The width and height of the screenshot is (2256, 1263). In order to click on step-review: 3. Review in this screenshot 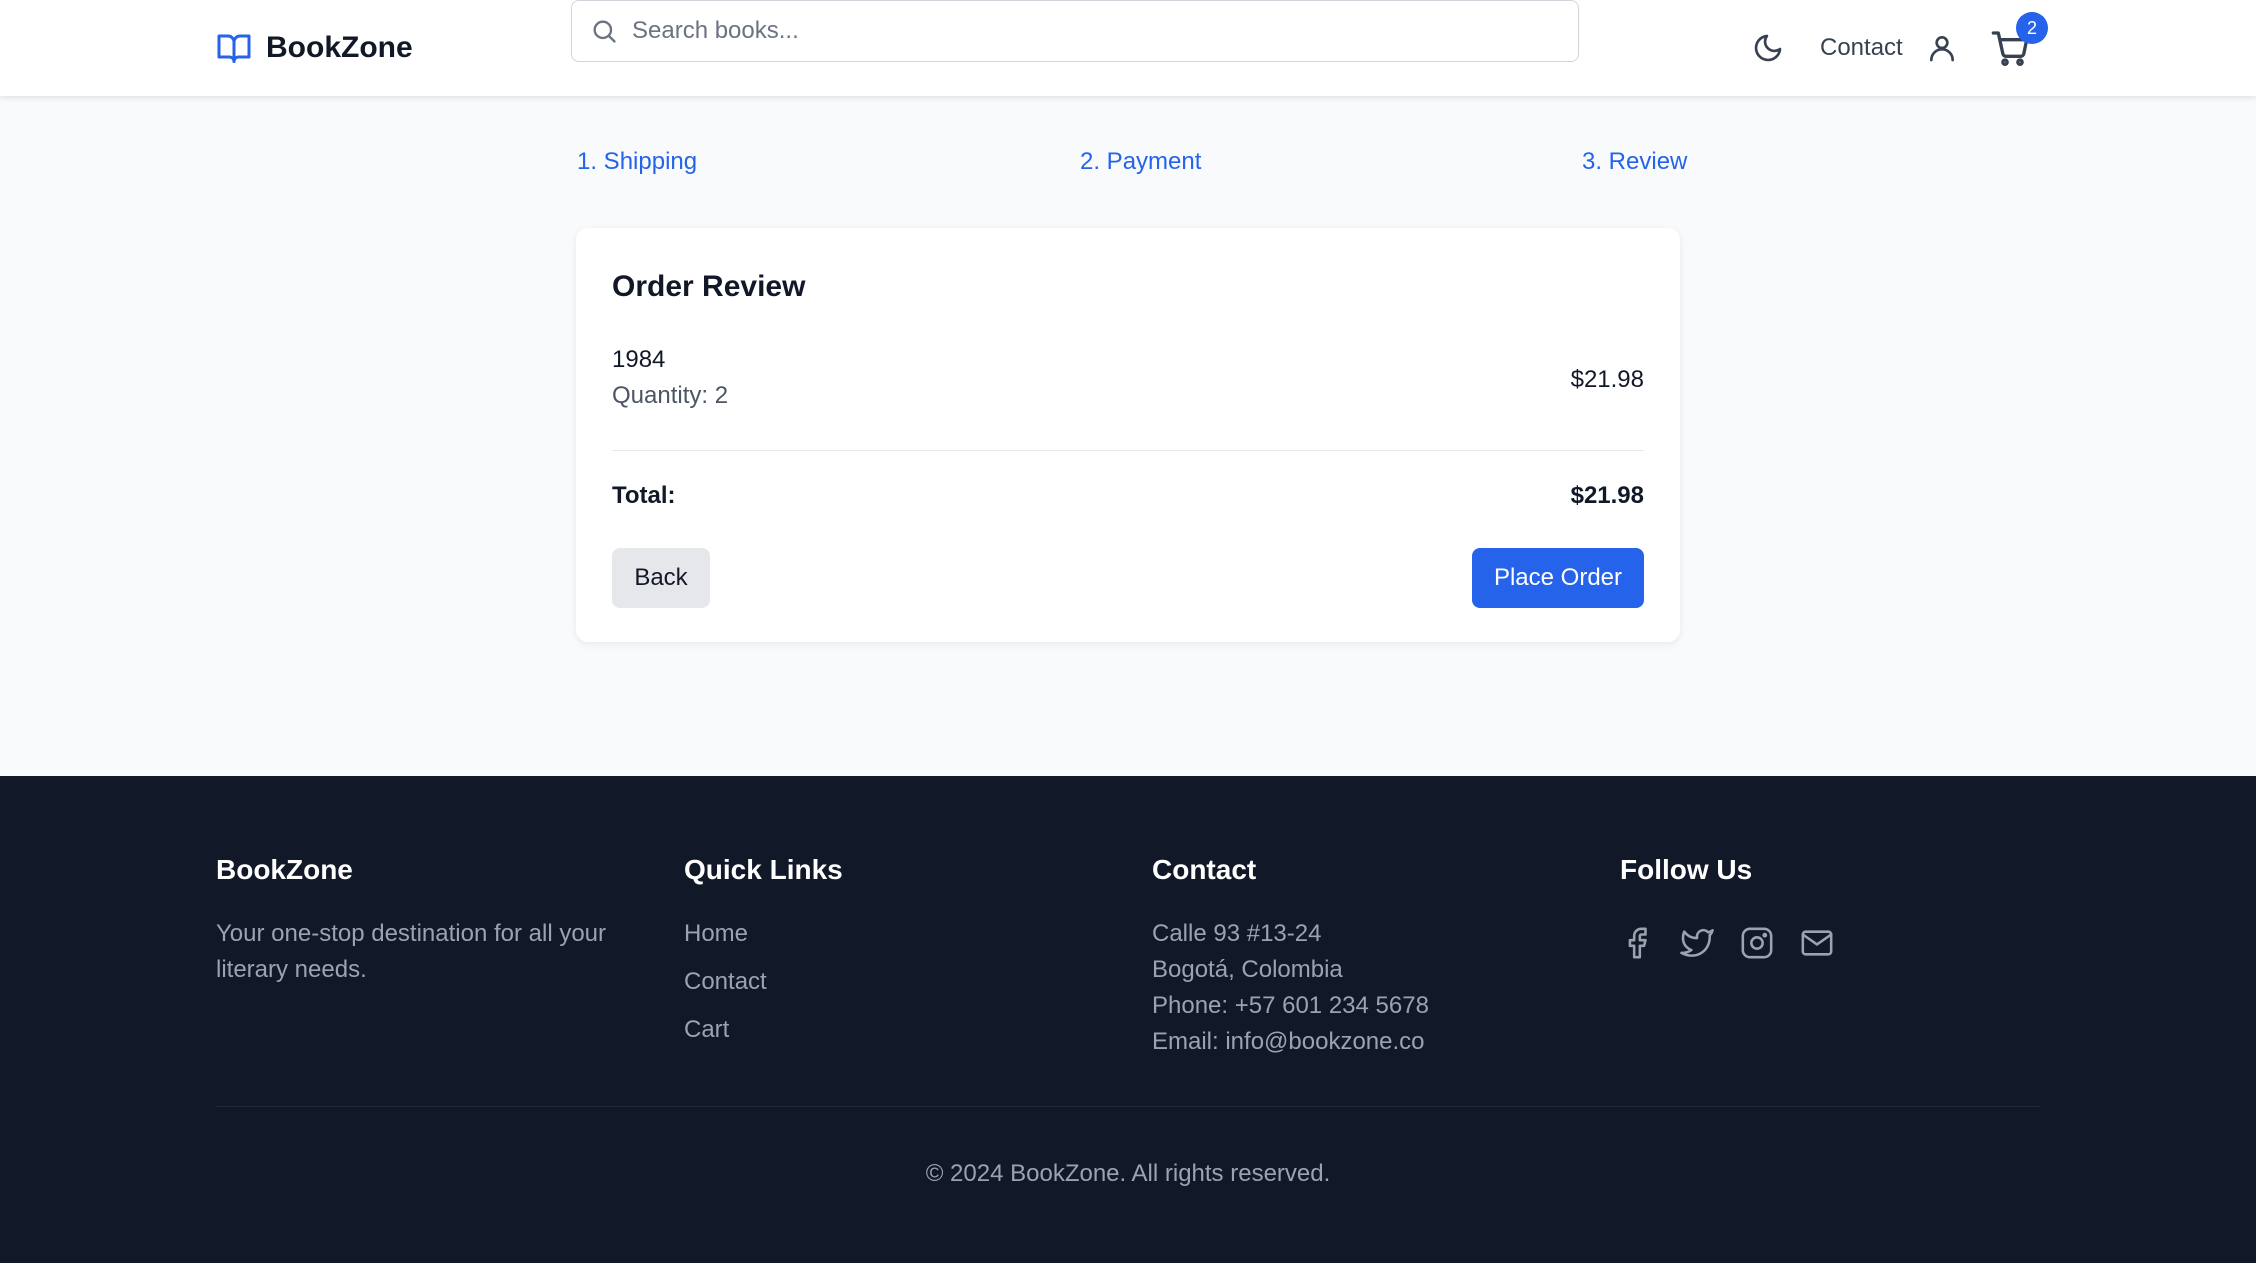, I will do `click(1634, 162)`.